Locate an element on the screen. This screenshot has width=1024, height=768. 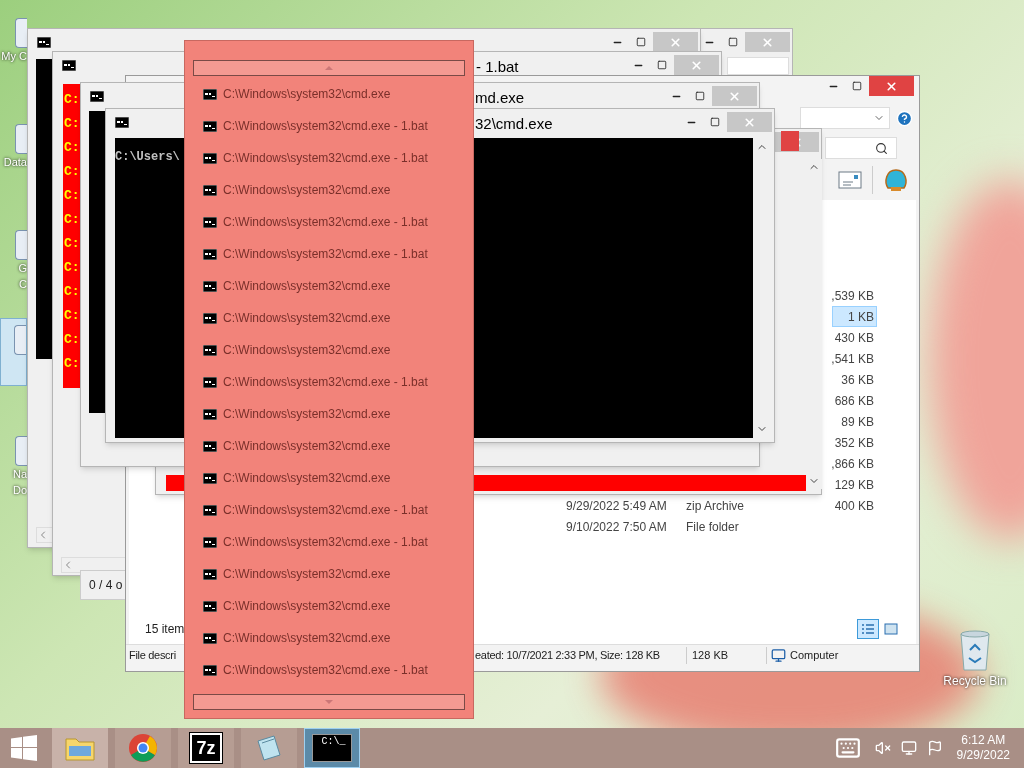
scroll-up-button is located at coordinates (329, 68).